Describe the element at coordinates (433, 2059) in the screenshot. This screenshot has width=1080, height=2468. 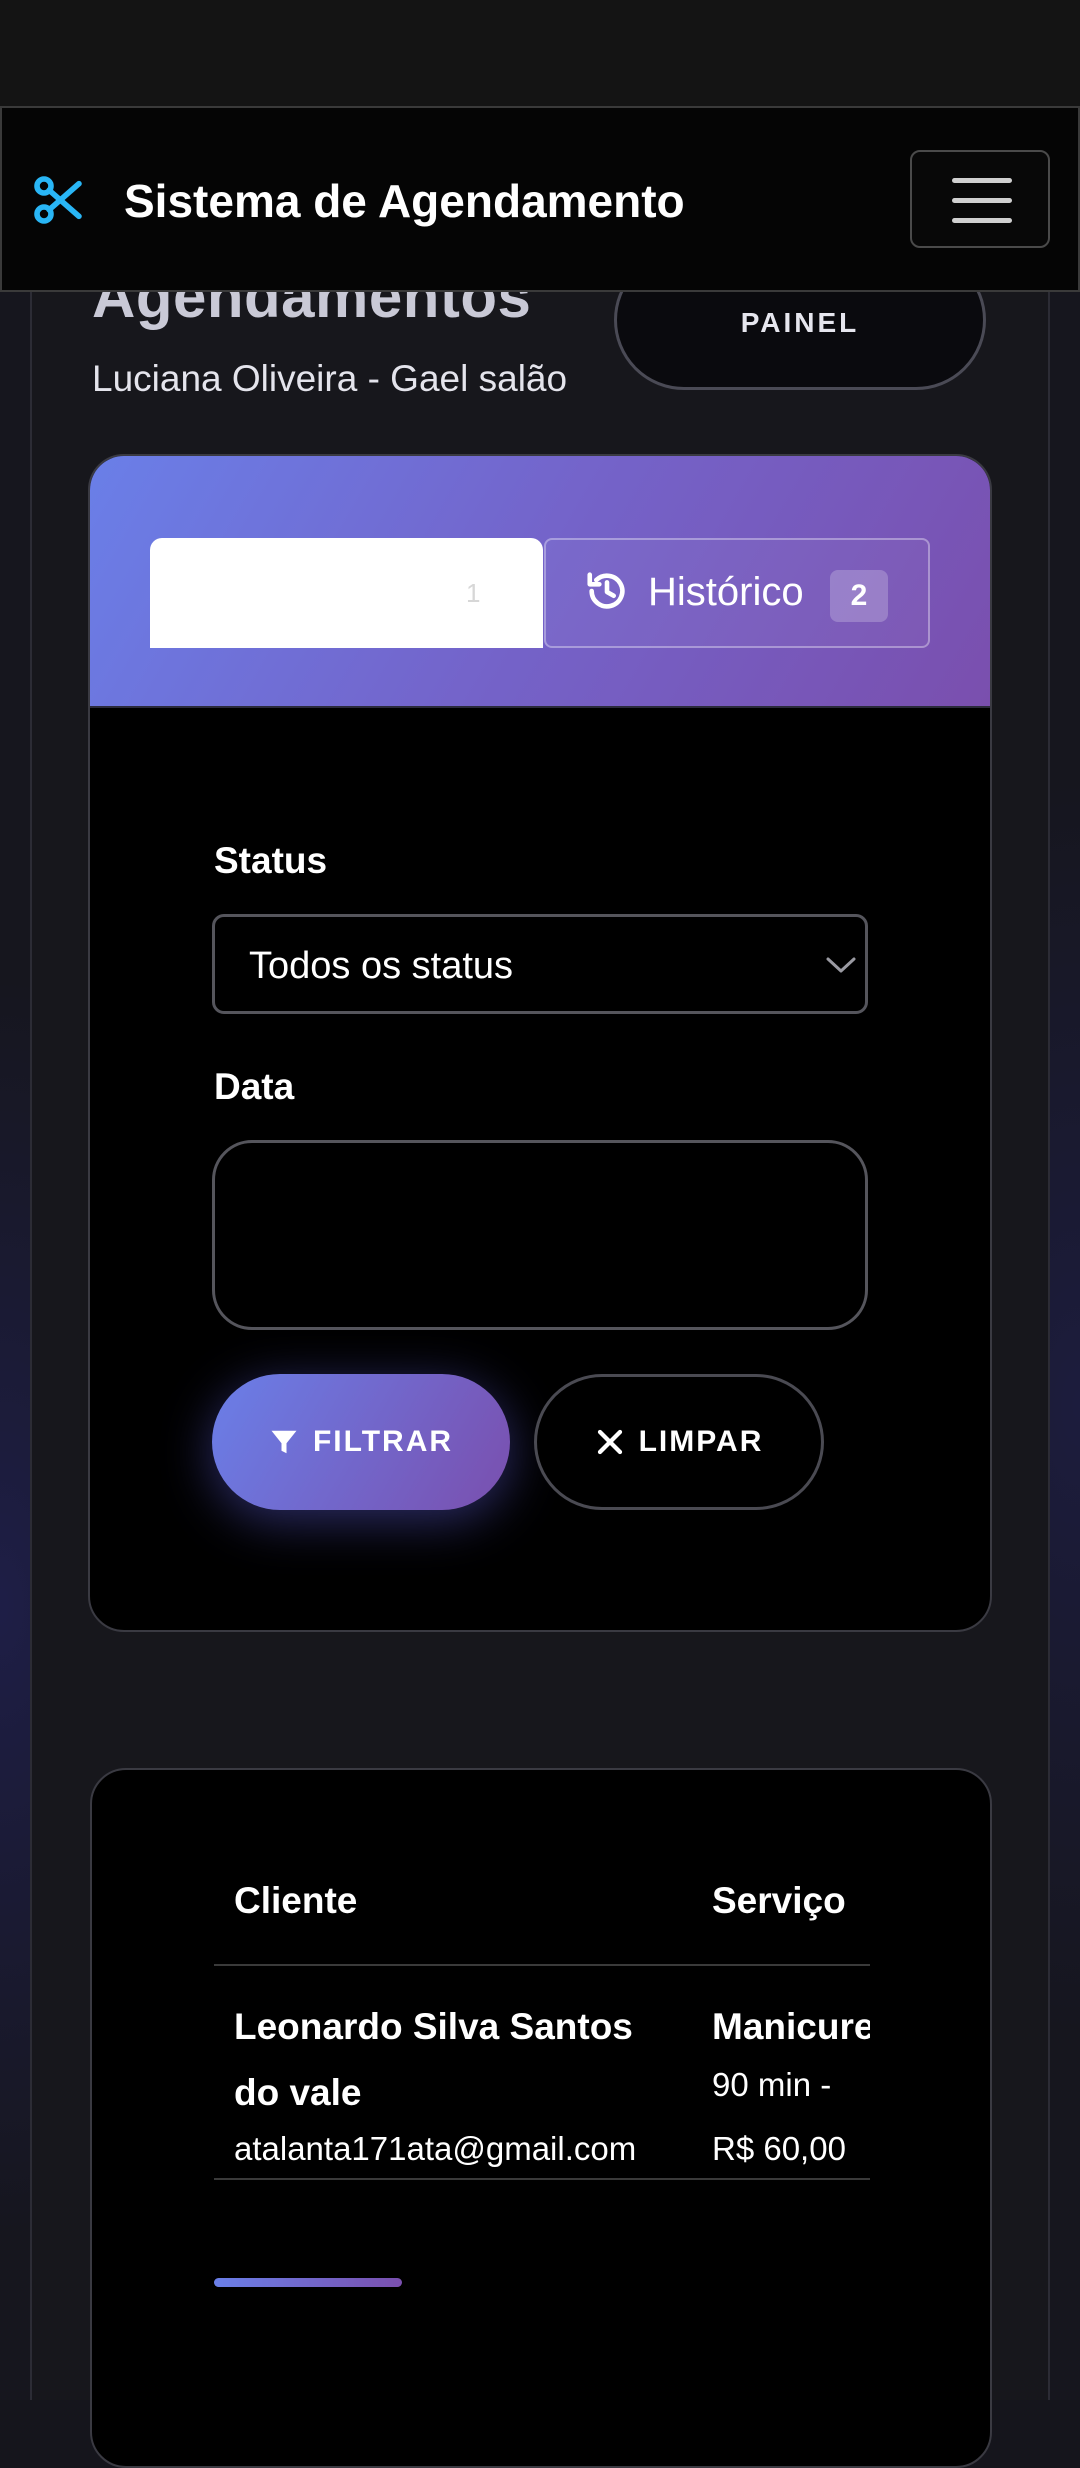
I see `client-name: Leonardo Silva Santos do vale` at that location.